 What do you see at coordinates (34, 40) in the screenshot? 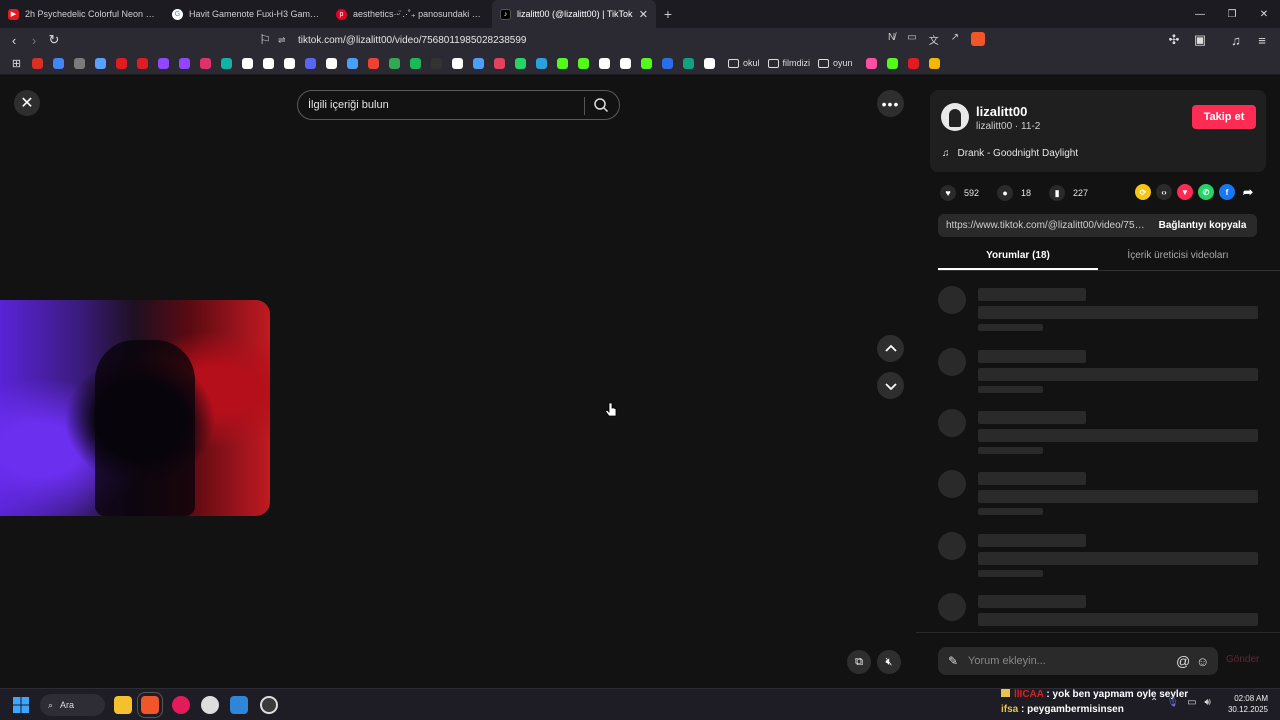
I see `forward-icon: ›` at bounding box center [34, 40].